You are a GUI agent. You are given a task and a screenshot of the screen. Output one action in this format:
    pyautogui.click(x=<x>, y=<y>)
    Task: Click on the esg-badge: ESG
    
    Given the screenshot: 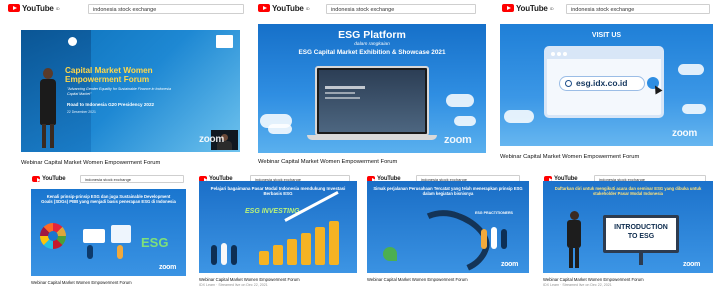 What is the action you would take?
    pyautogui.click(x=155, y=242)
    